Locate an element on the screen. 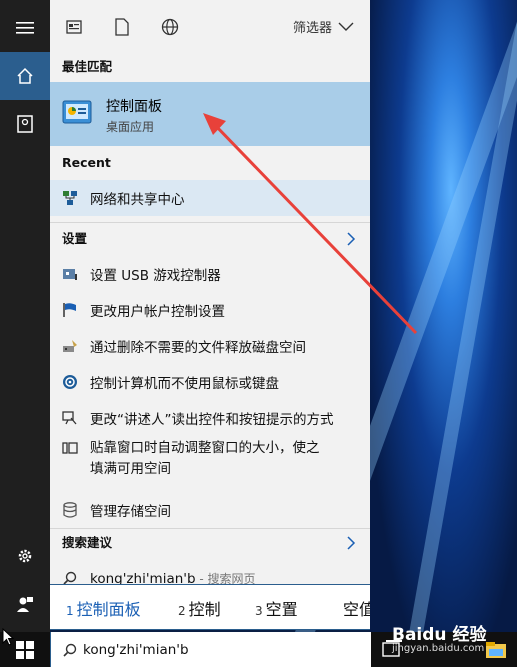  narrator-icon is located at coordinates (69, 418).